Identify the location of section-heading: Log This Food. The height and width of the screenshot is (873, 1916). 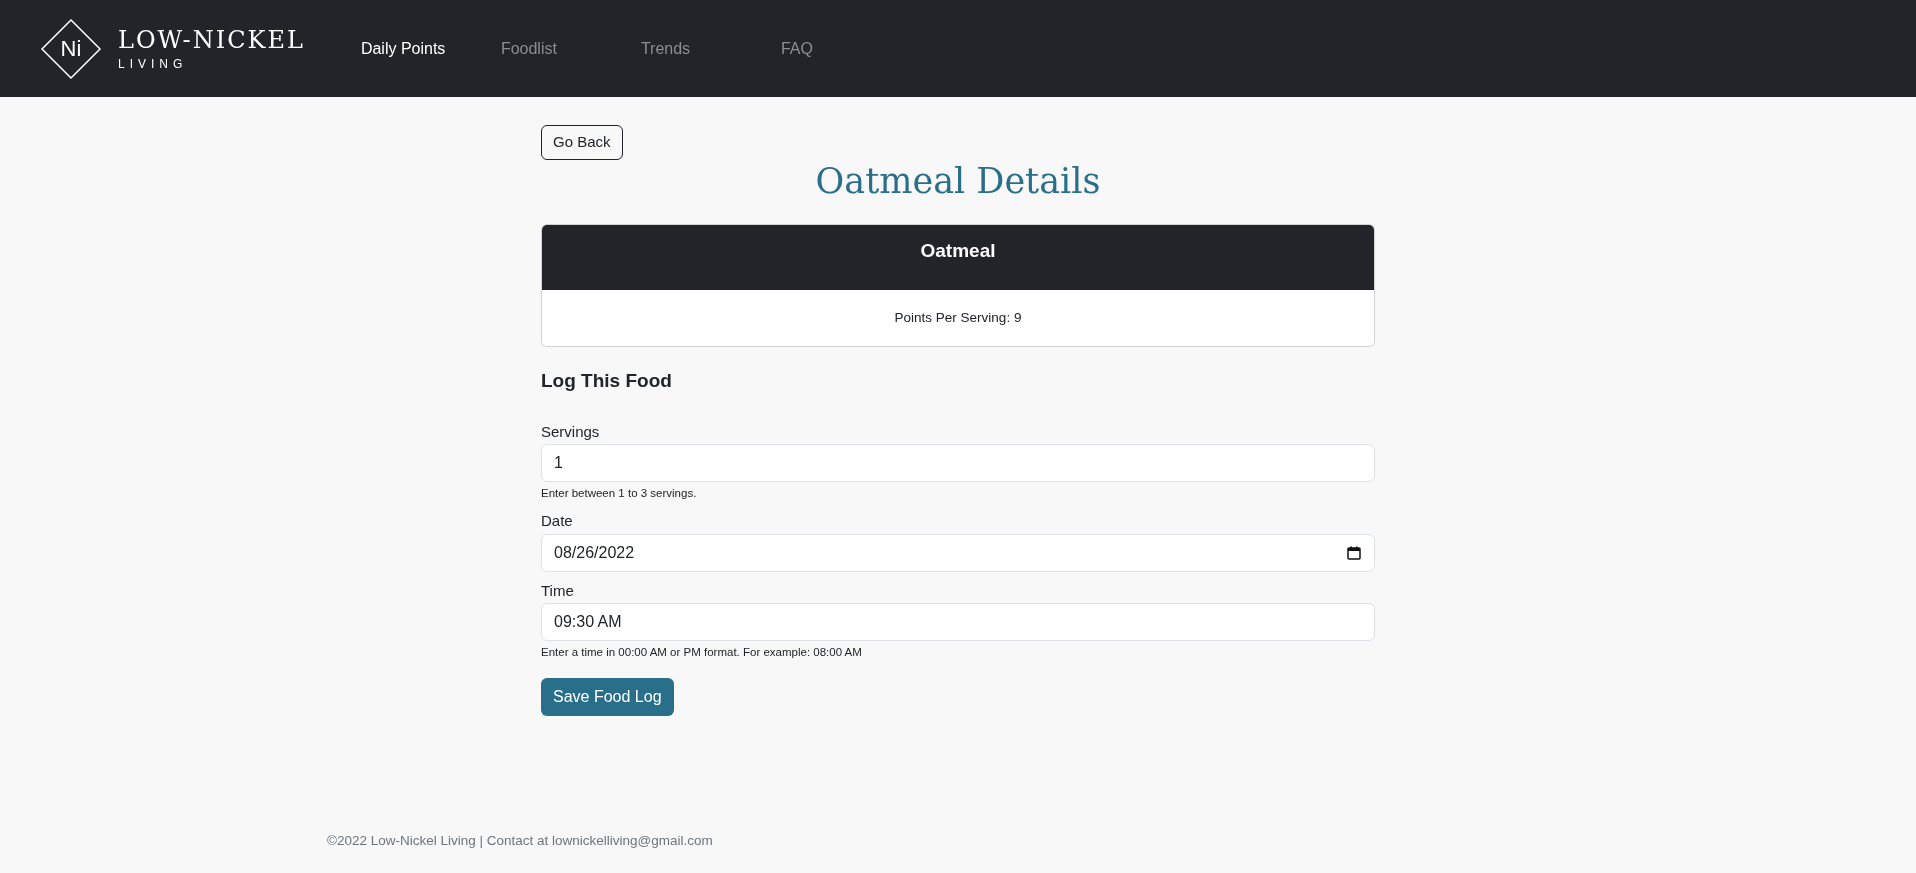
(607, 381).